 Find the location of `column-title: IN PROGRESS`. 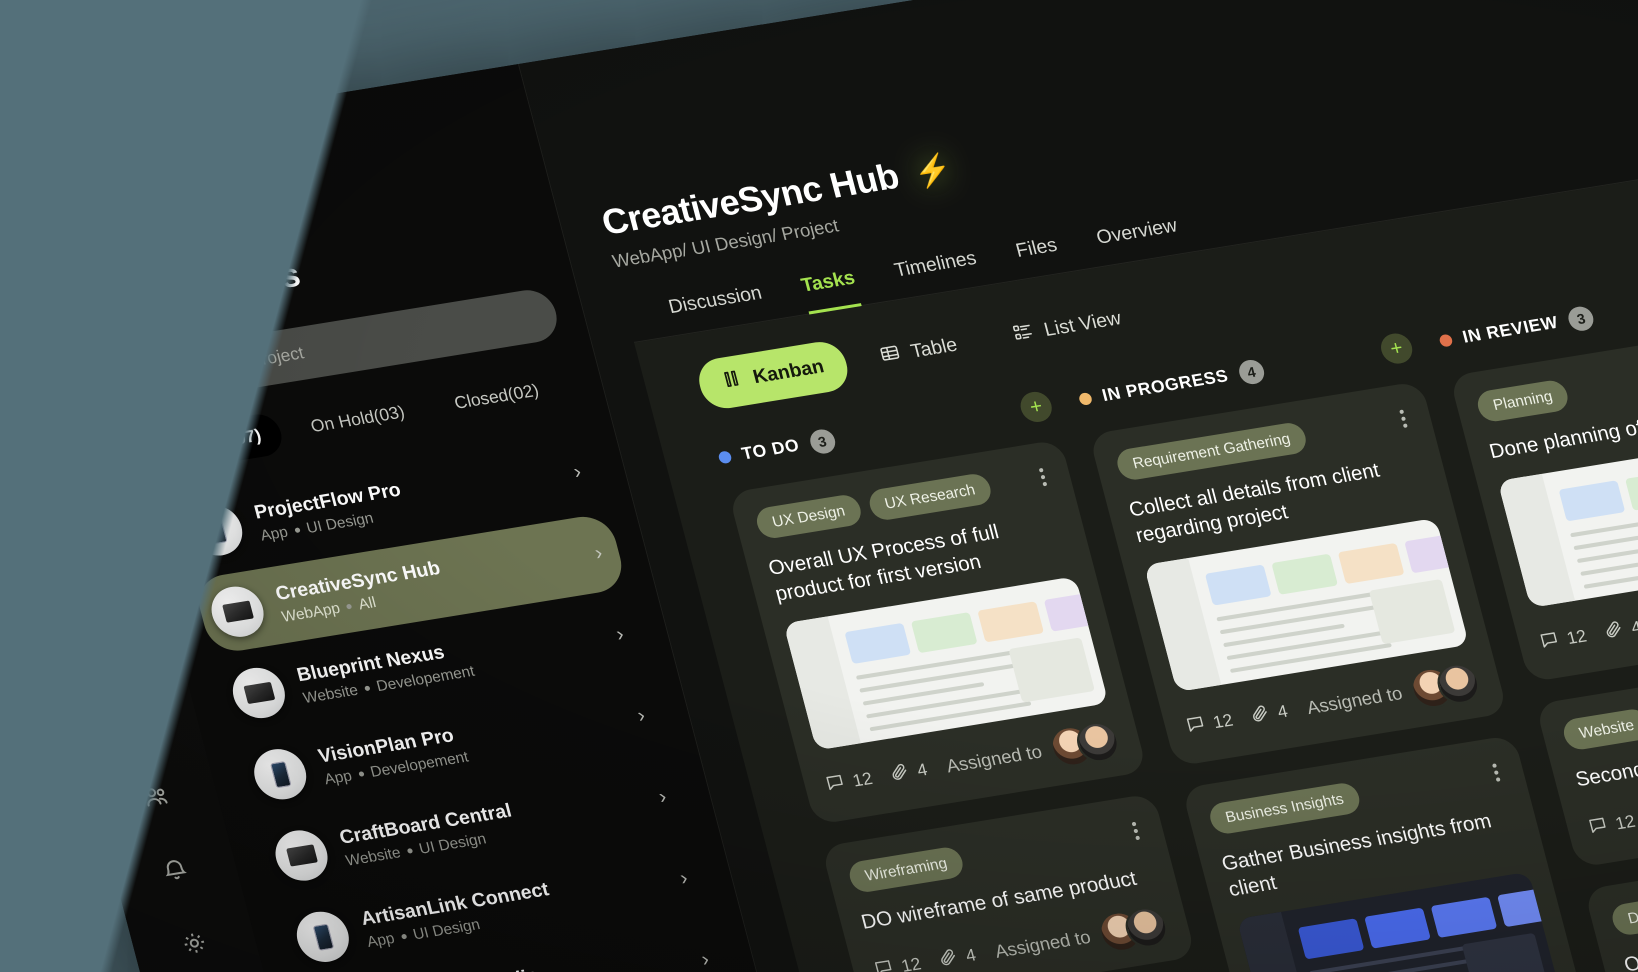

column-title: IN PROGRESS is located at coordinates (1165, 385).